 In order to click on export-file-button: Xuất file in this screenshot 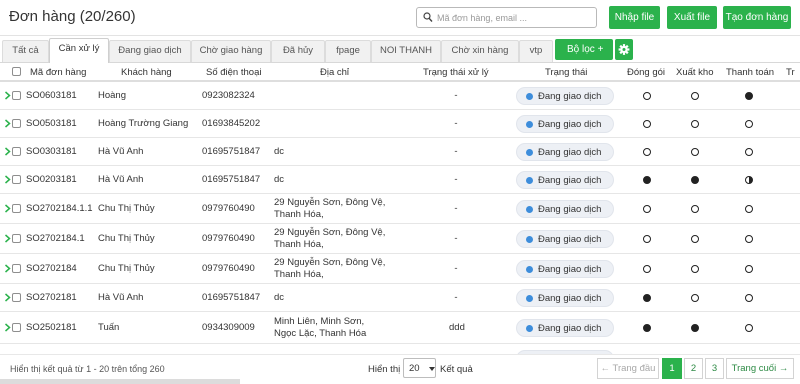, I will do `click(692, 17)`.